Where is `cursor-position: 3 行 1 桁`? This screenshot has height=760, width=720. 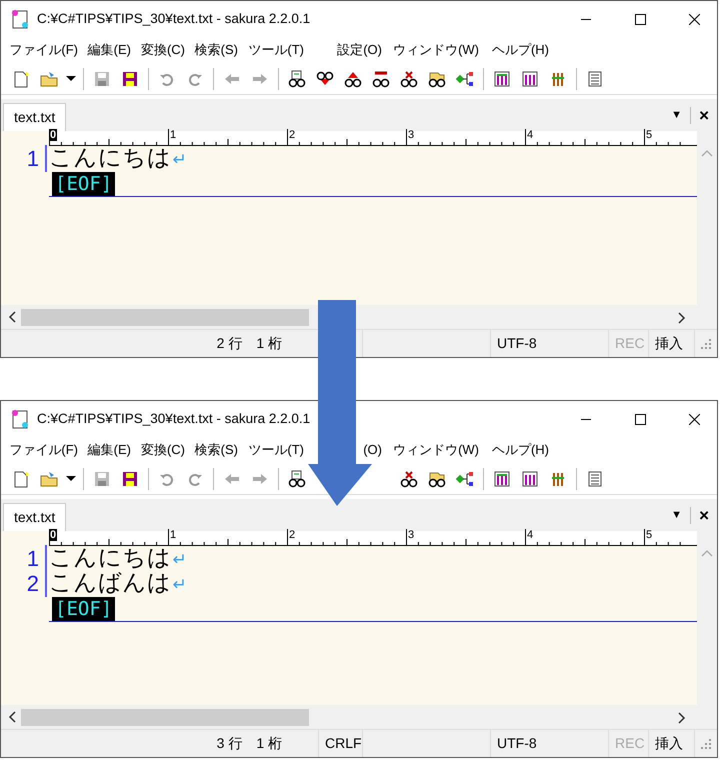
cursor-position: 3 行 1 桁 is located at coordinates (249, 743).